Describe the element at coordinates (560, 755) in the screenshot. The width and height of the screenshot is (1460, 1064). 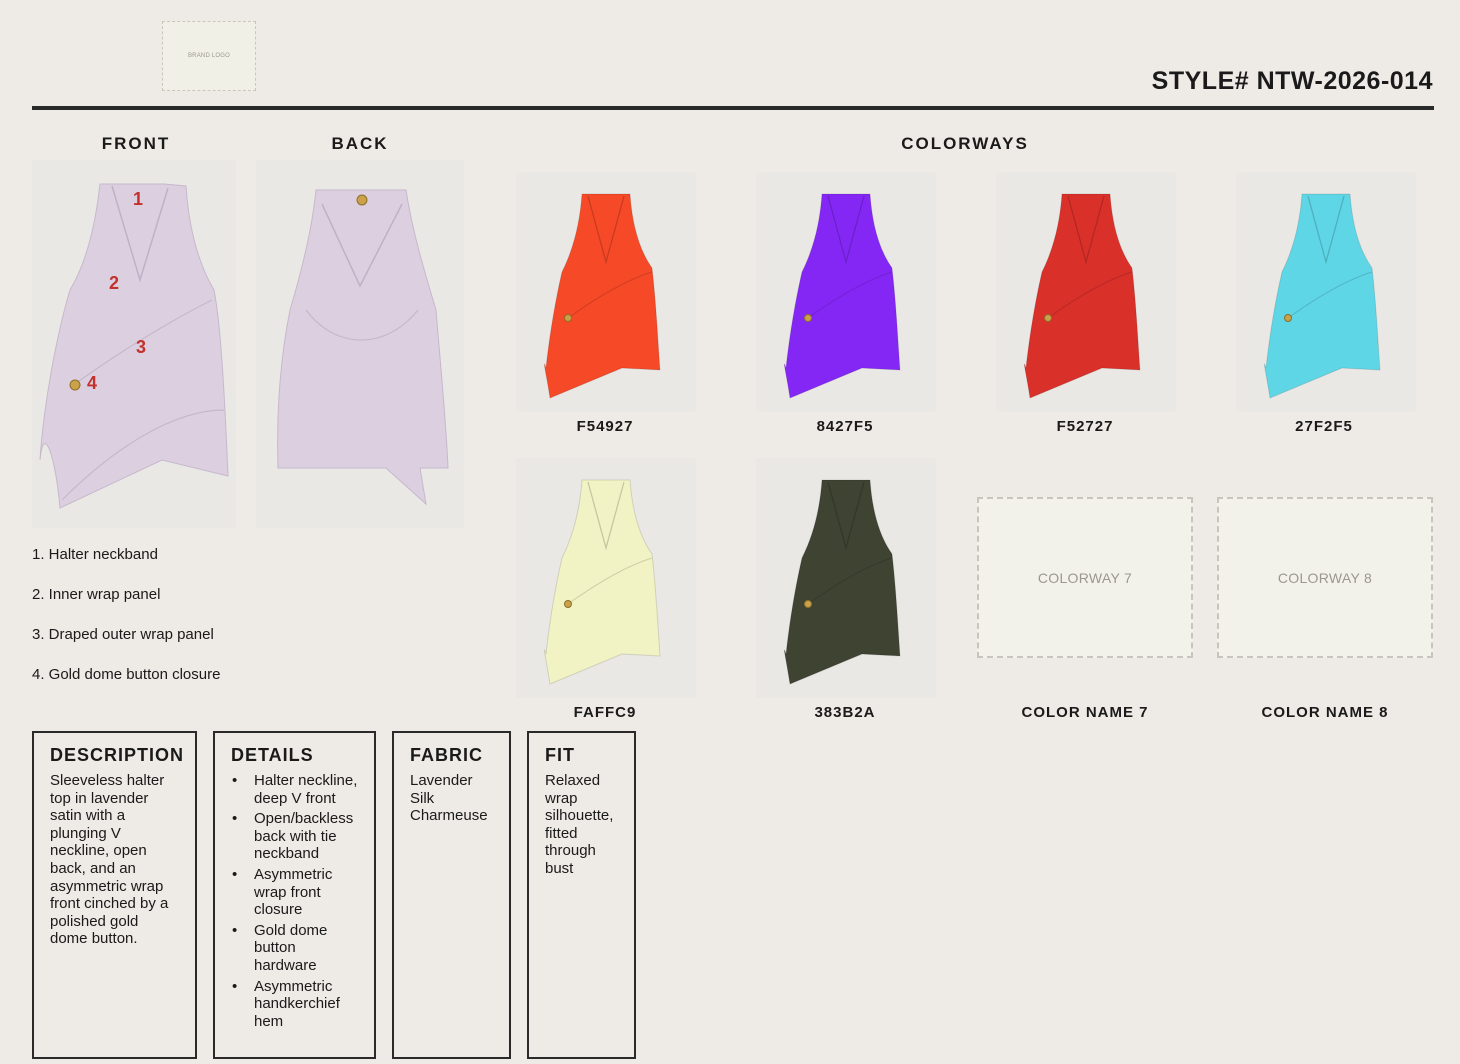
I see `fit-title: FIT` at that location.